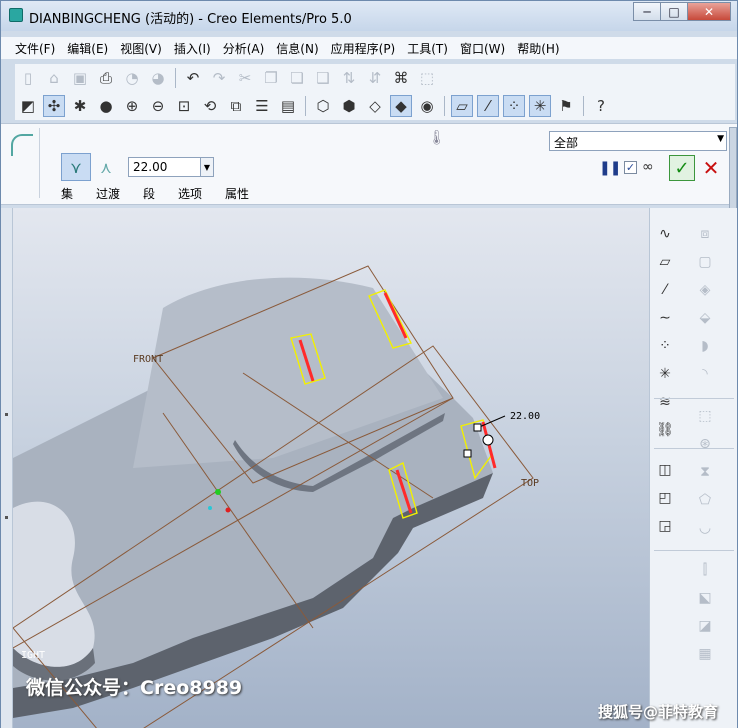  Describe the element at coordinates (67, 193) in the screenshot. I see `tab-sets: 集` at that location.